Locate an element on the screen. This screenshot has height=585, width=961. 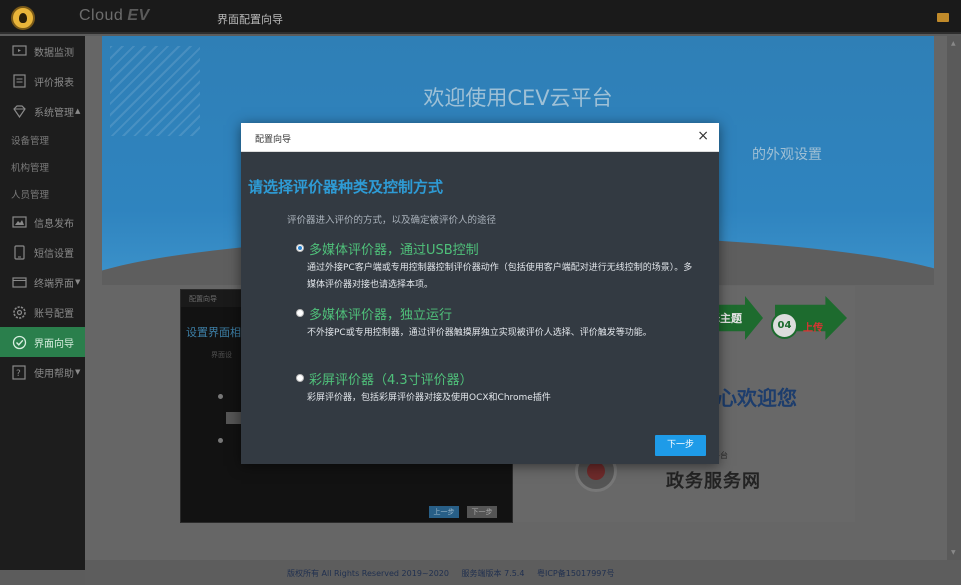
option-description: 不外接PC或专用控制器，通过评价器触摸屏独立实现被评价人选择、评价触发等功能。 is located at coordinates (479, 333).